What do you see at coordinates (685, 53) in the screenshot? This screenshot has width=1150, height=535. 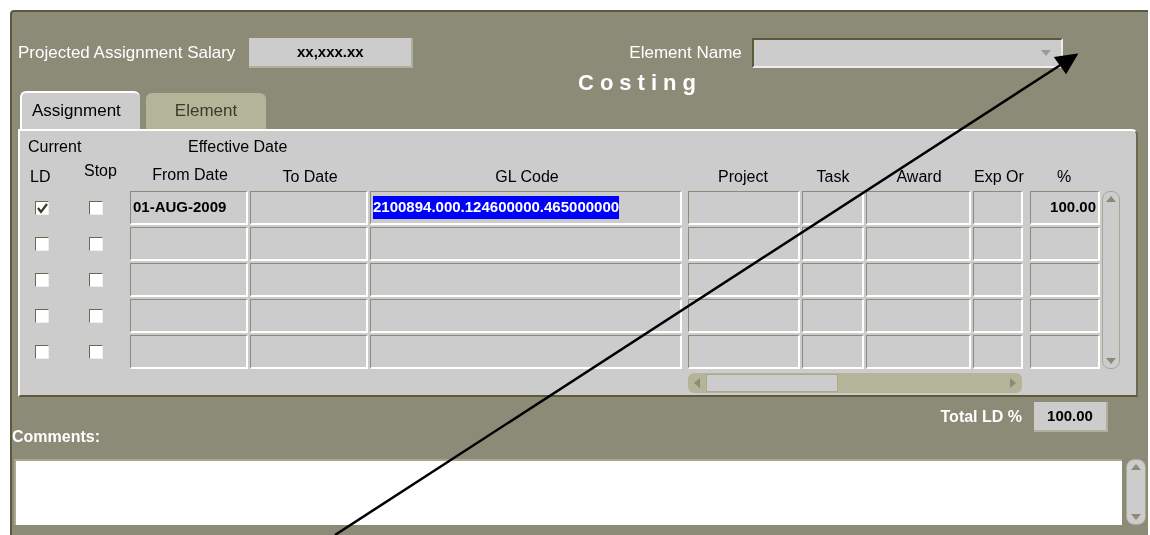 I see `element-name-label: Element Name` at bounding box center [685, 53].